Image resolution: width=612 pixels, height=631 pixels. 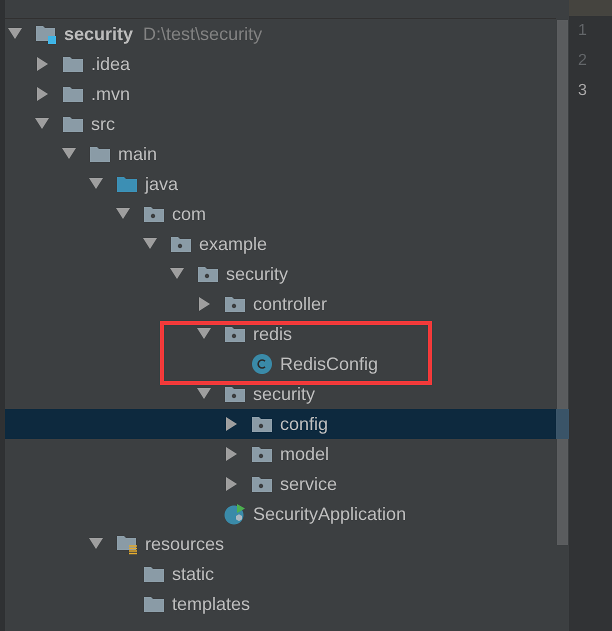 What do you see at coordinates (280, 184) in the screenshot?
I see `tree-item: java` at bounding box center [280, 184].